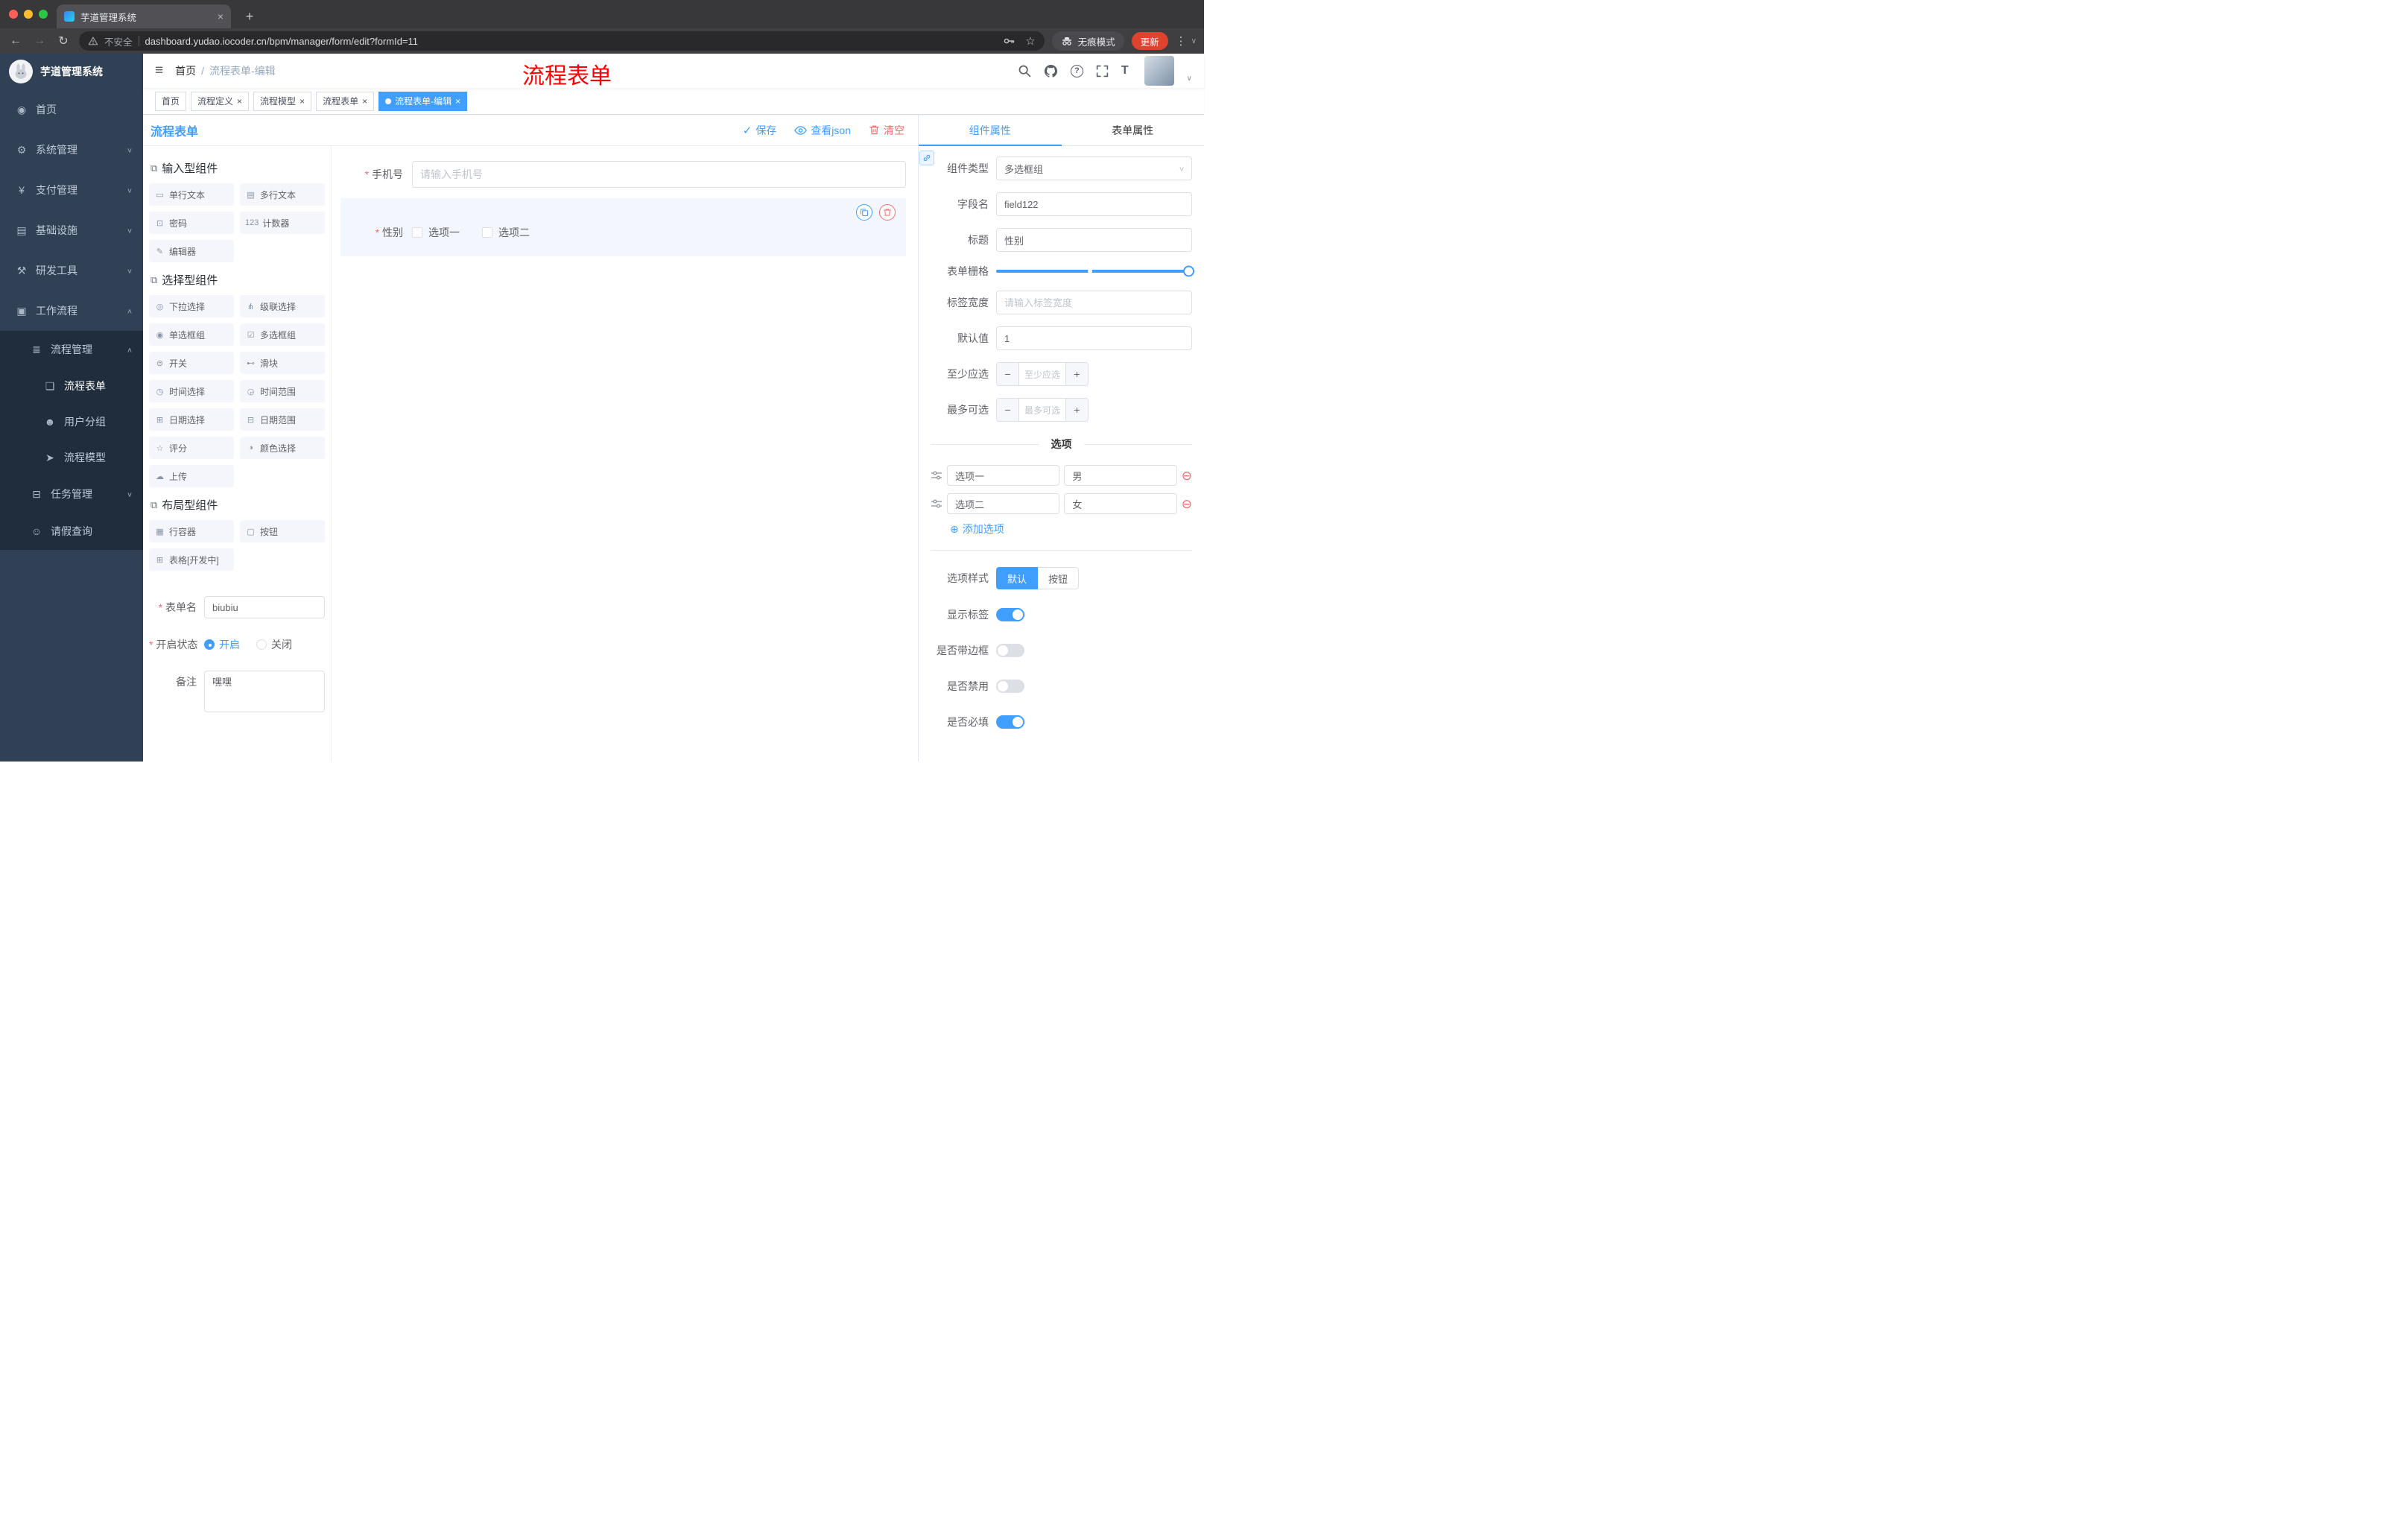 The width and height of the screenshot is (2408, 1523). I want to click on phone-input, so click(659, 175).